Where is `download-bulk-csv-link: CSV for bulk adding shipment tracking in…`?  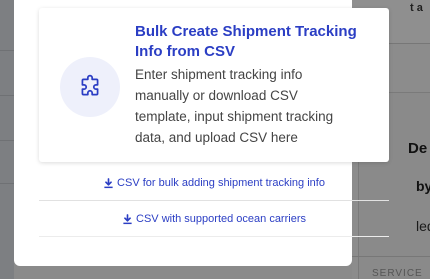 download-bulk-csv-link: CSV for bulk adding shipment tracking in… is located at coordinates (214, 183).